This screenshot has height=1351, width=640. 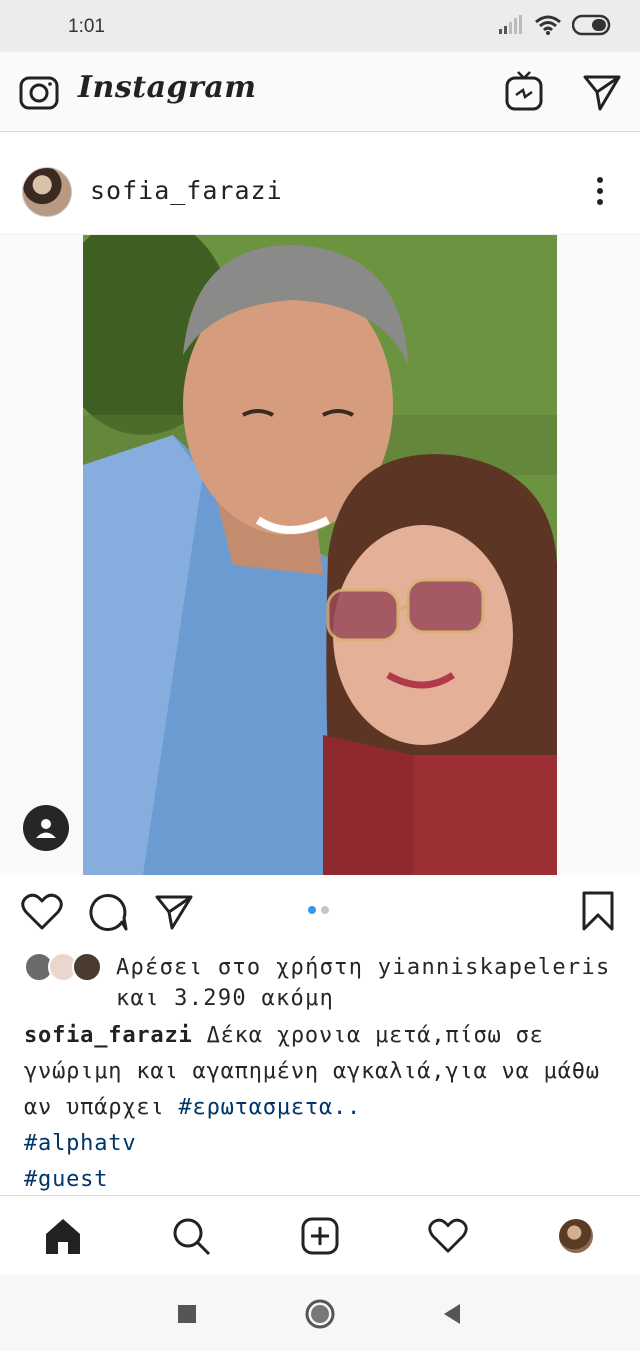 I want to click on more-vertical-icon, so click(x=600, y=191).